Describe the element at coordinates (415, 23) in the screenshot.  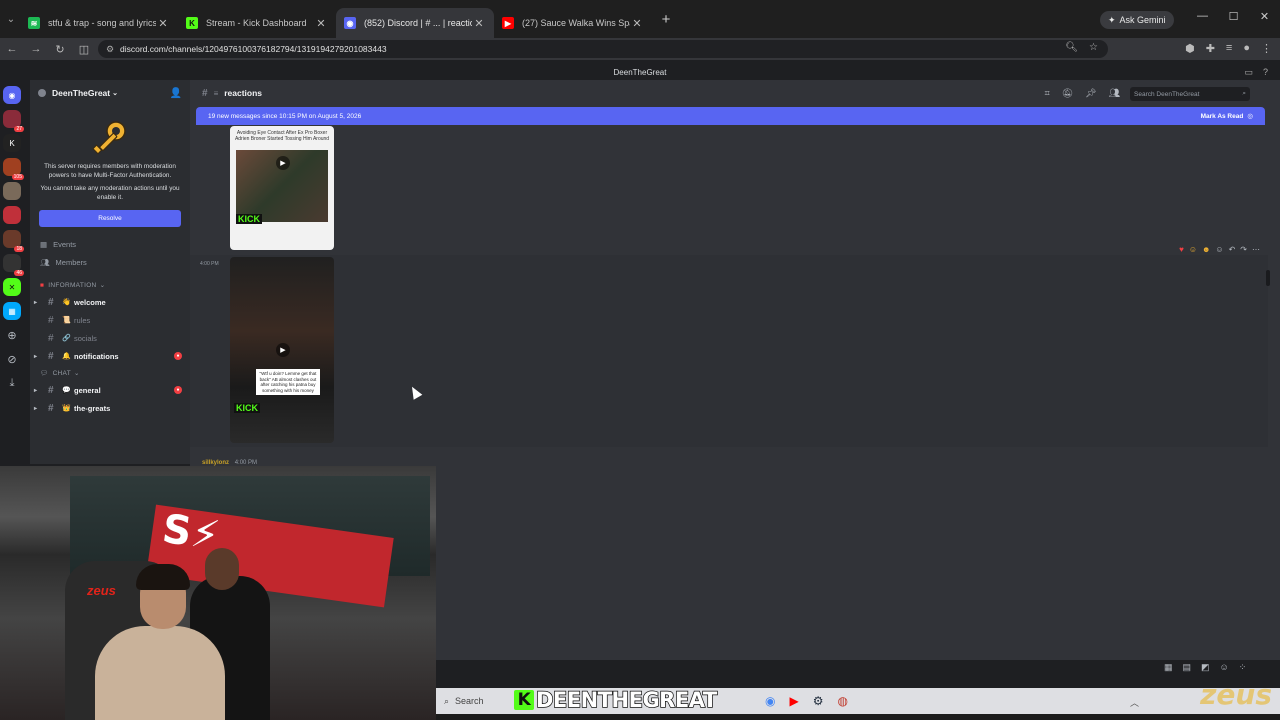
I see `browser-tab-discord: ◉ (852) Discord | # ... | reactions ✕` at that location.